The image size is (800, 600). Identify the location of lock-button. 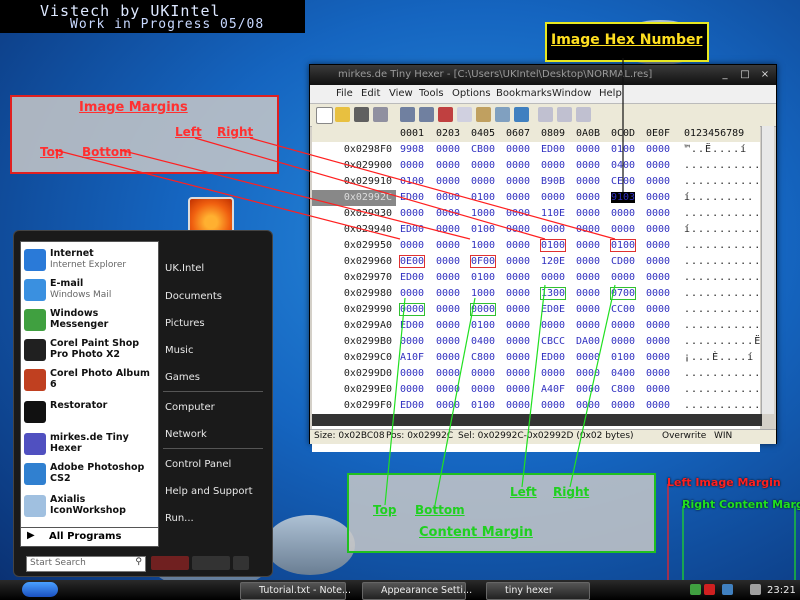
(211, 563).